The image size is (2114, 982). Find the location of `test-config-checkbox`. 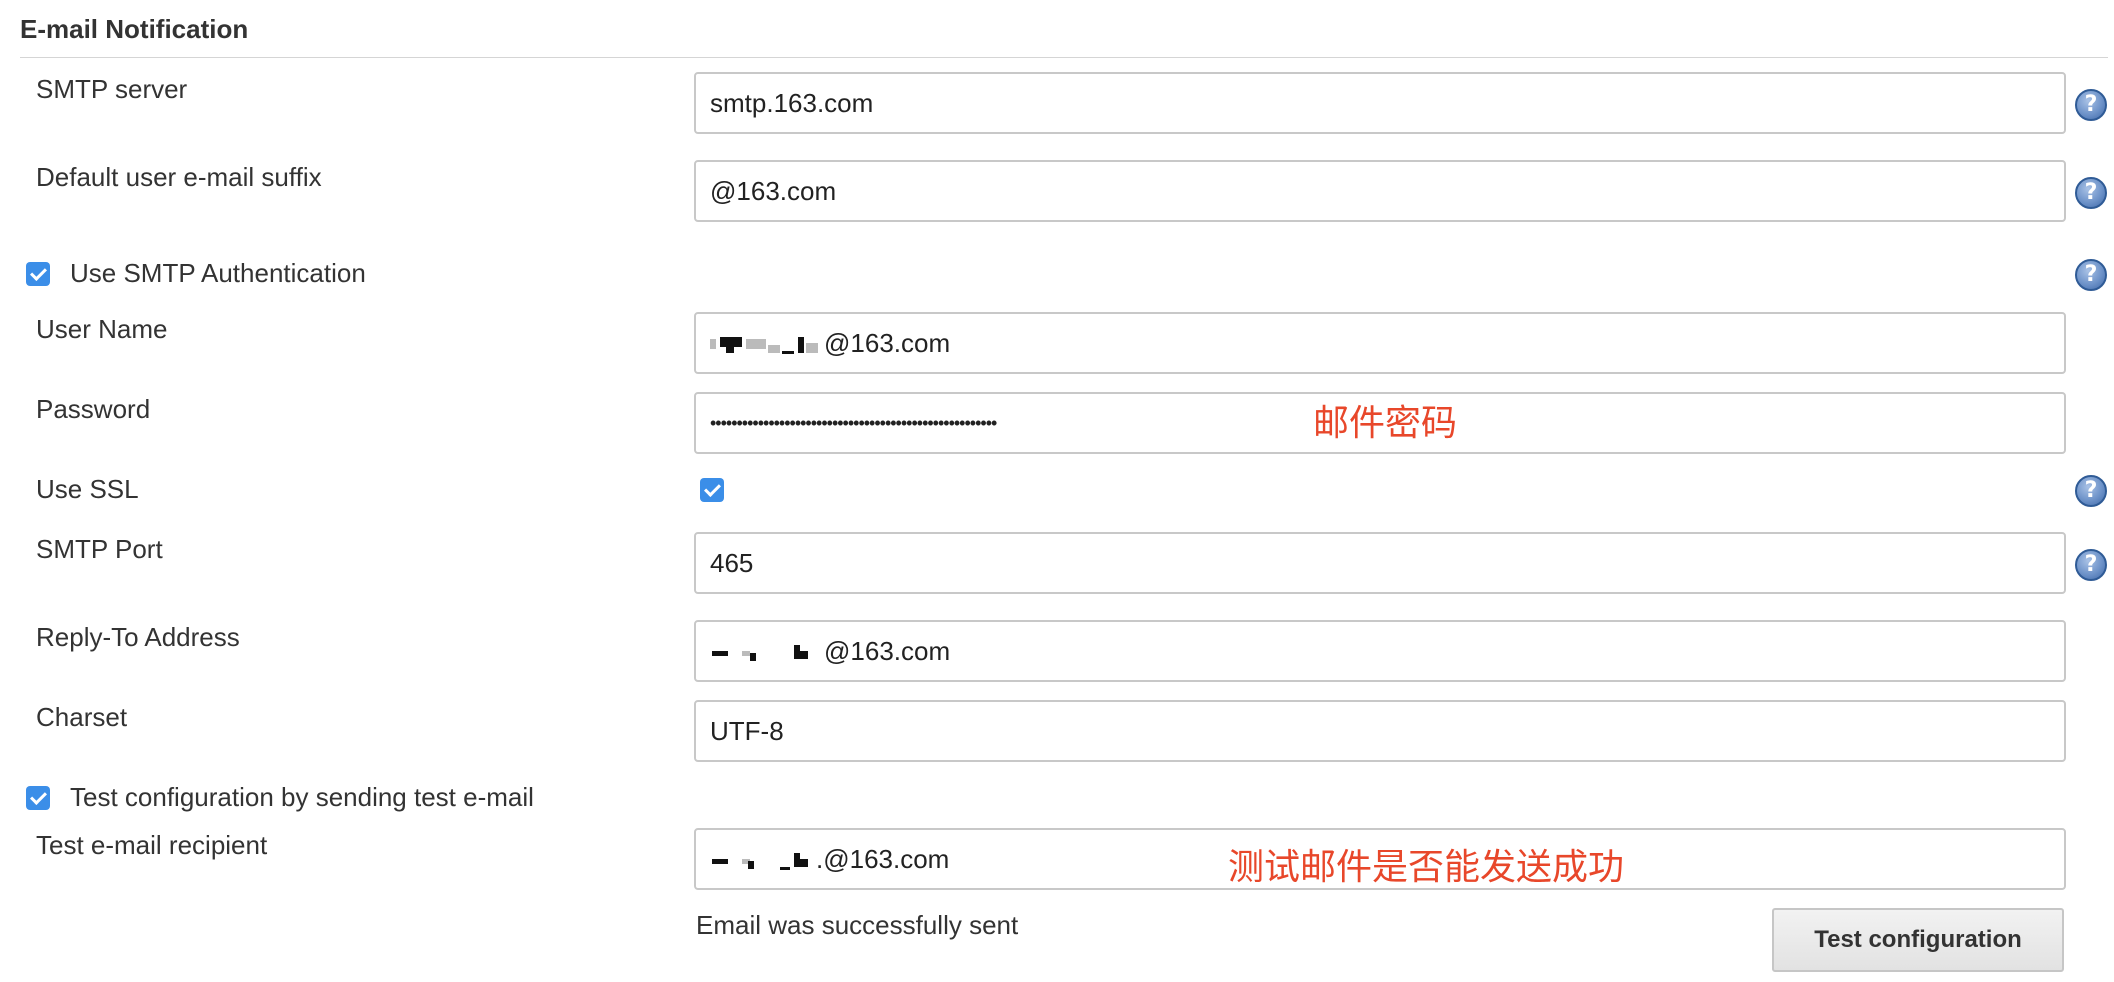

test-config-checkbox is located at coordinates (38, 798).